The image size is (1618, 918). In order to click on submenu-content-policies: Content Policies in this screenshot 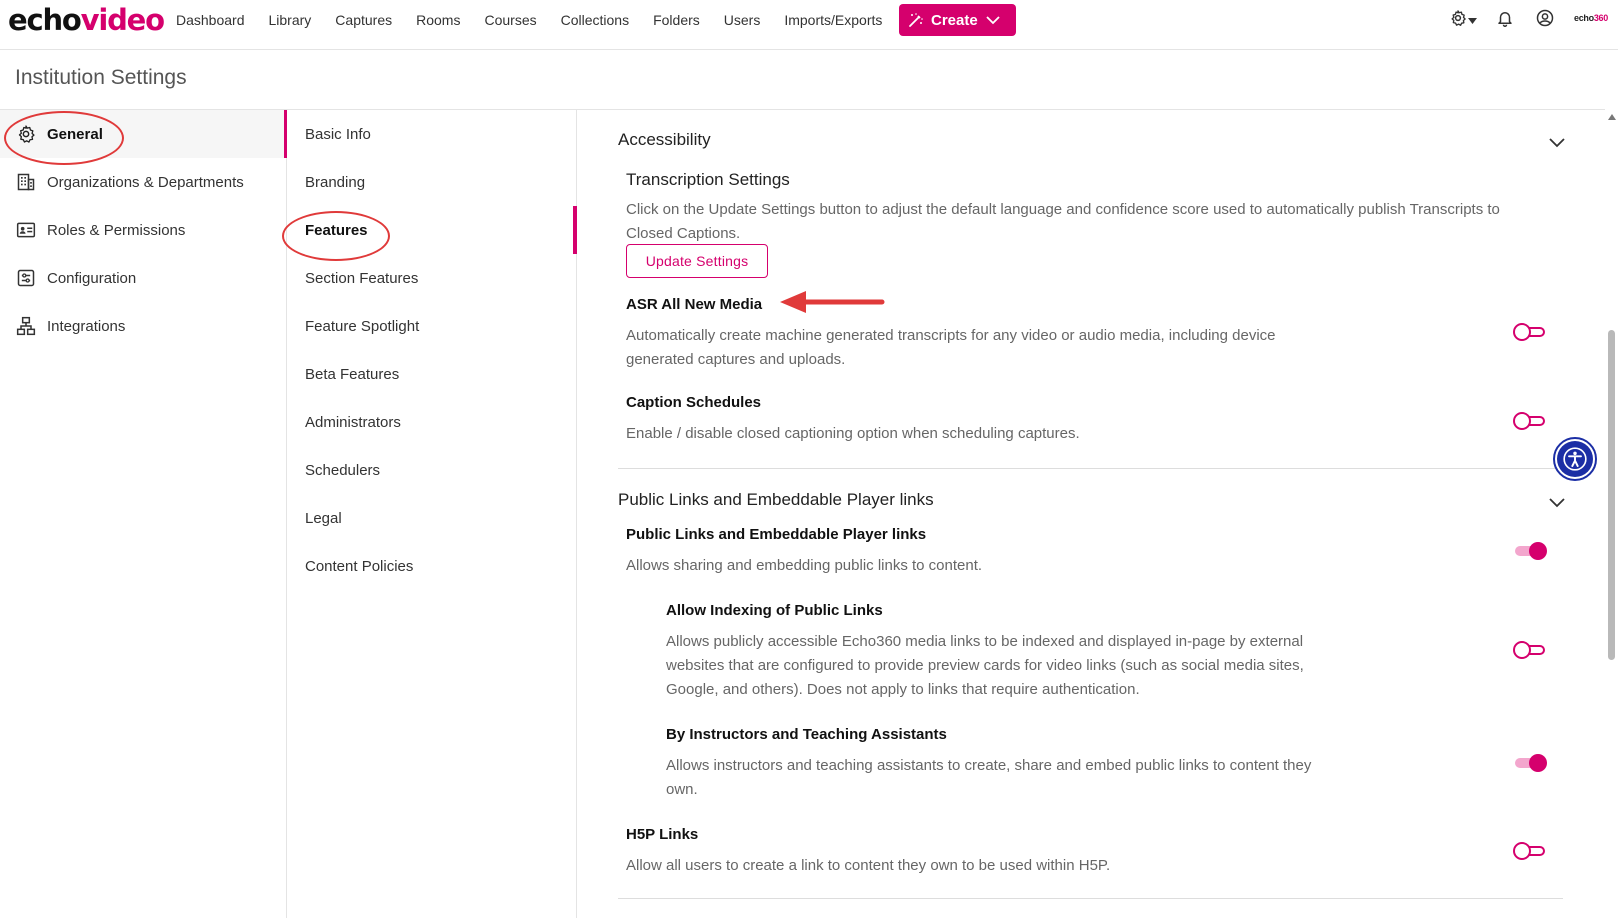, I will do `click(432, 566)`.